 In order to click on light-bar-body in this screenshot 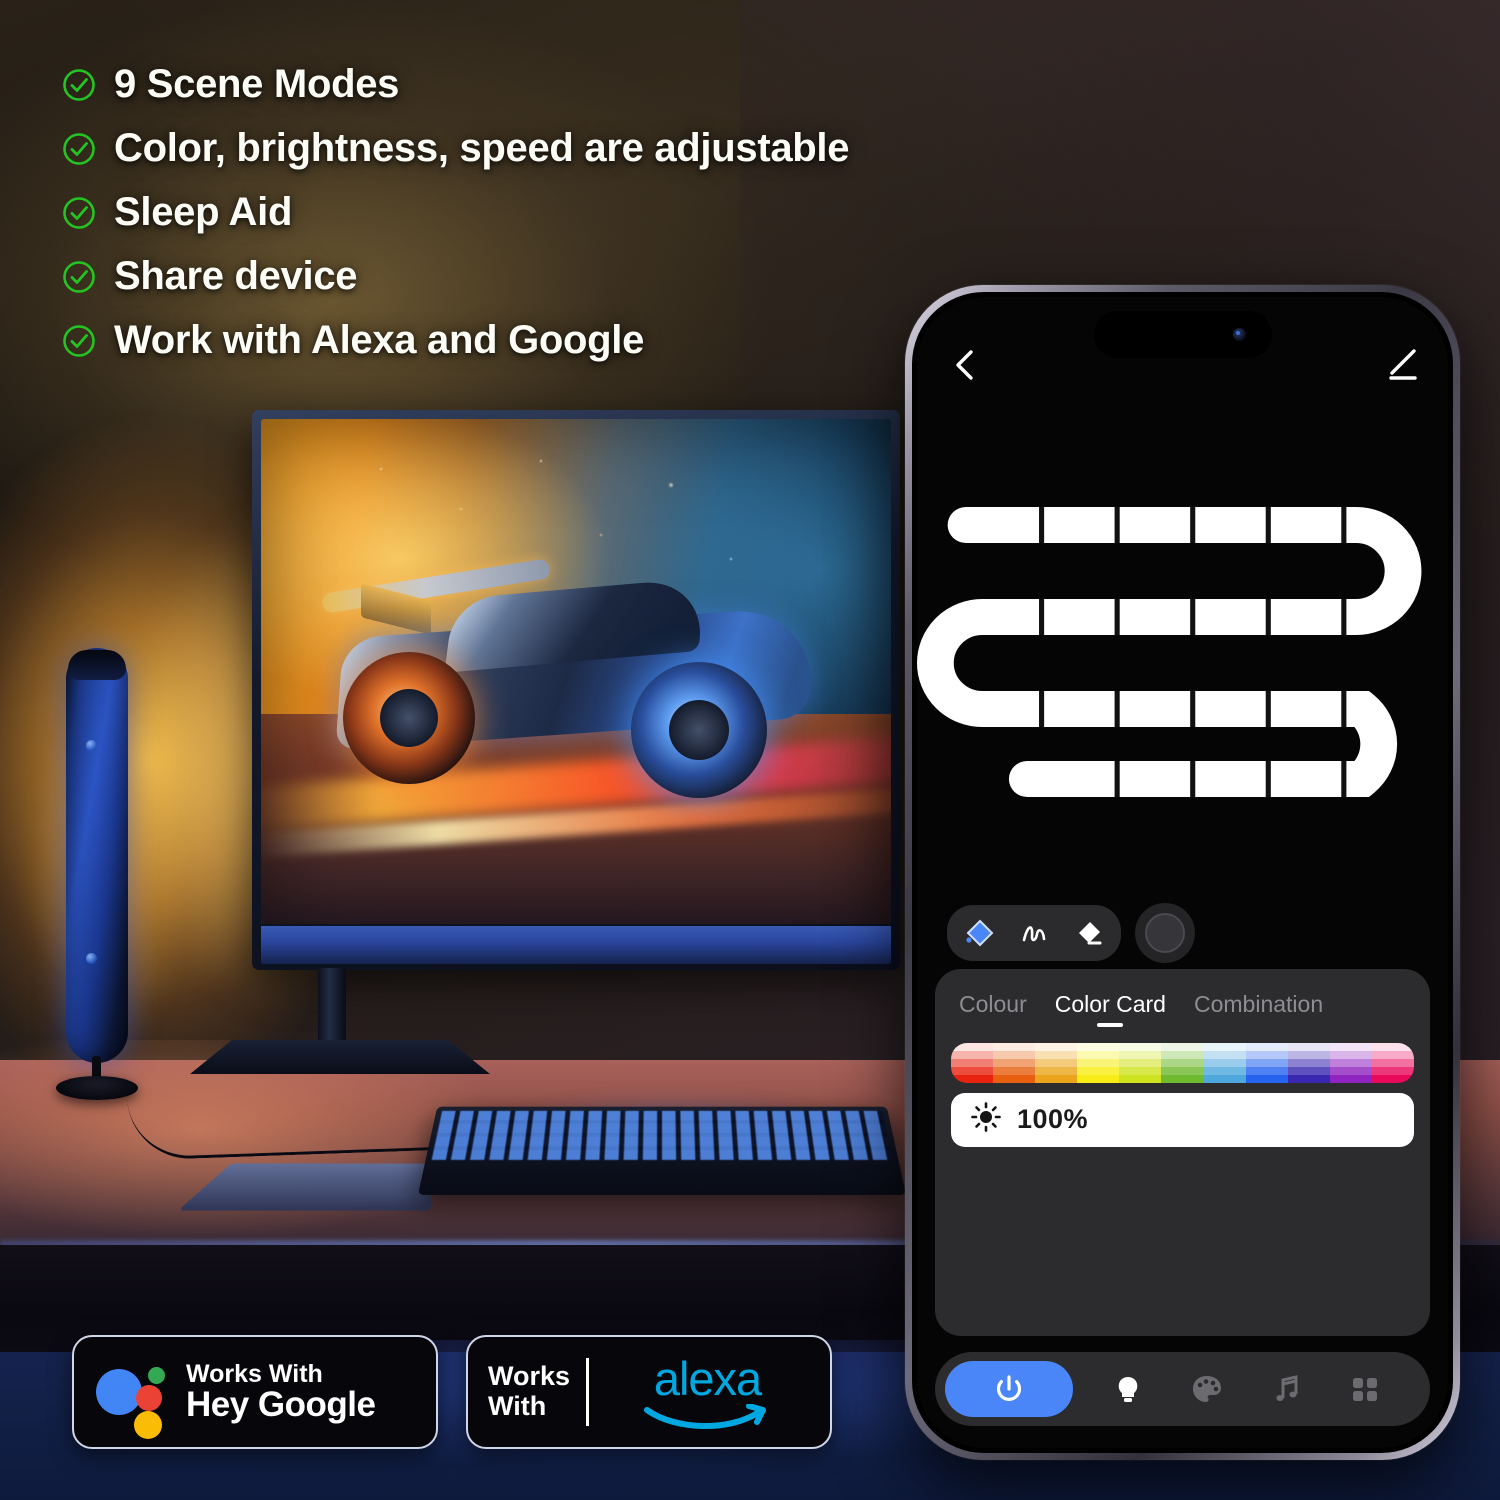, I will do `click(97, 855)`.